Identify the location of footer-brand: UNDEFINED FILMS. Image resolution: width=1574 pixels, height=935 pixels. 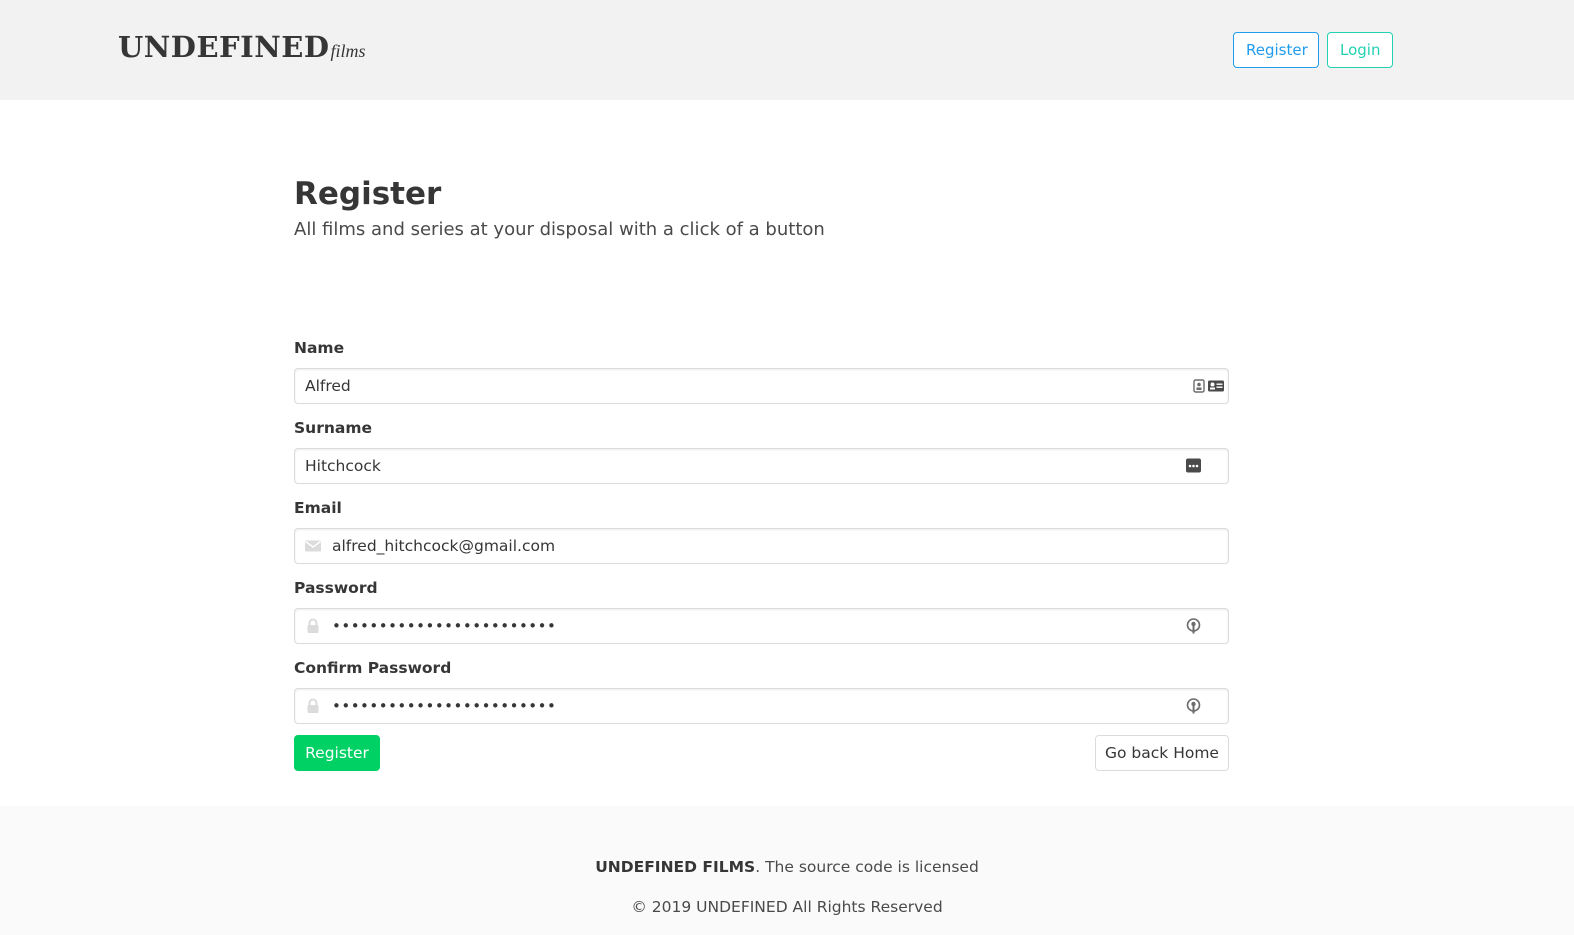
(675, 867).